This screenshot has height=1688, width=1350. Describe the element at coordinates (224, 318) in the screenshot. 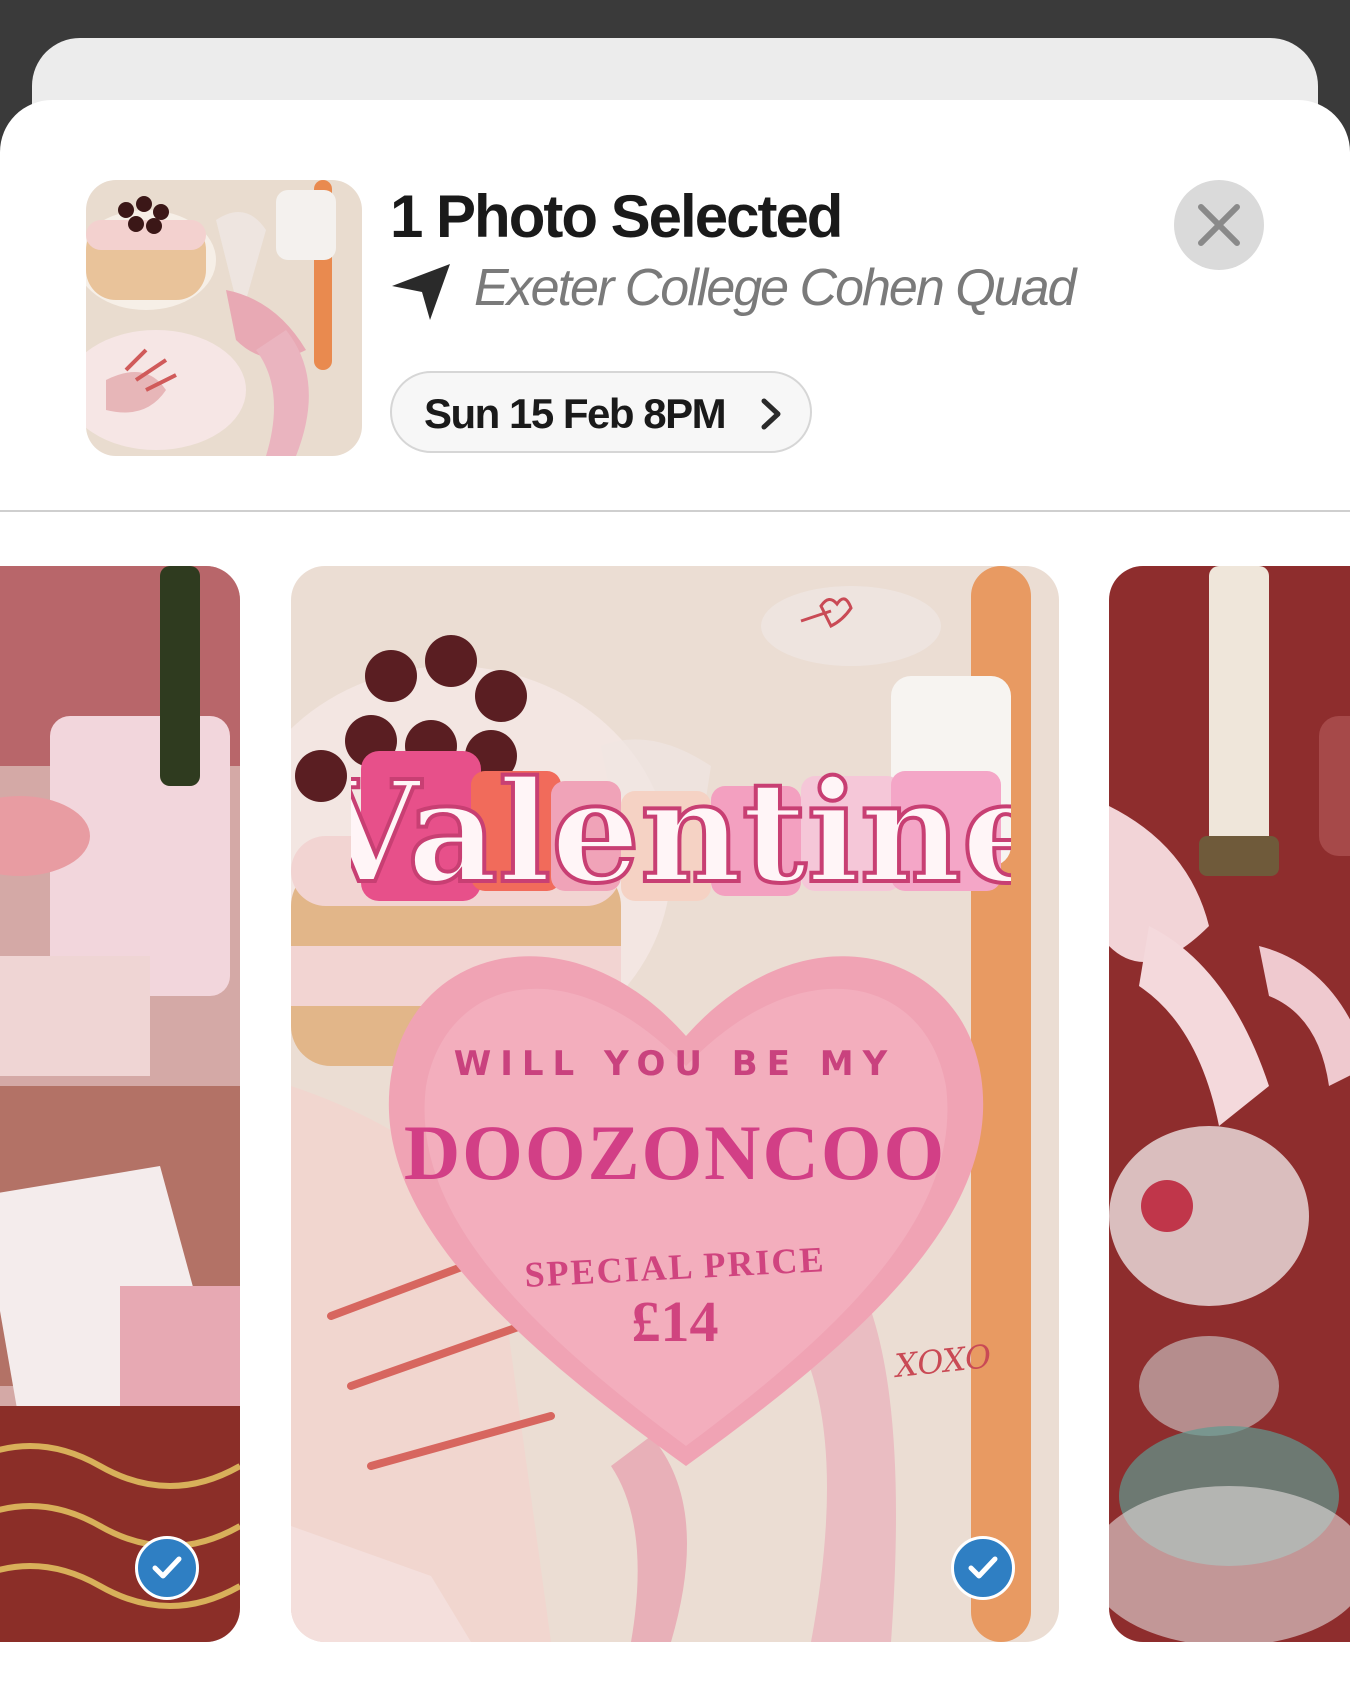

I see `selected-photo-thumbnail` at that location.